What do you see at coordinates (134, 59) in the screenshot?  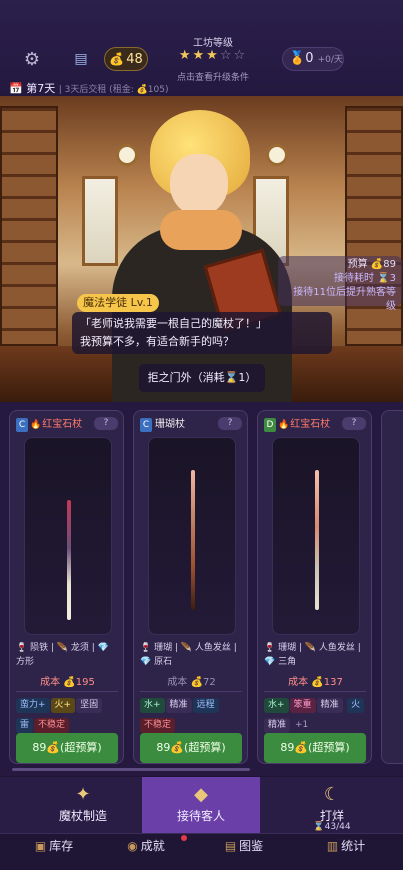 I see `gold-value: 48` at bounding box center [134, 59].